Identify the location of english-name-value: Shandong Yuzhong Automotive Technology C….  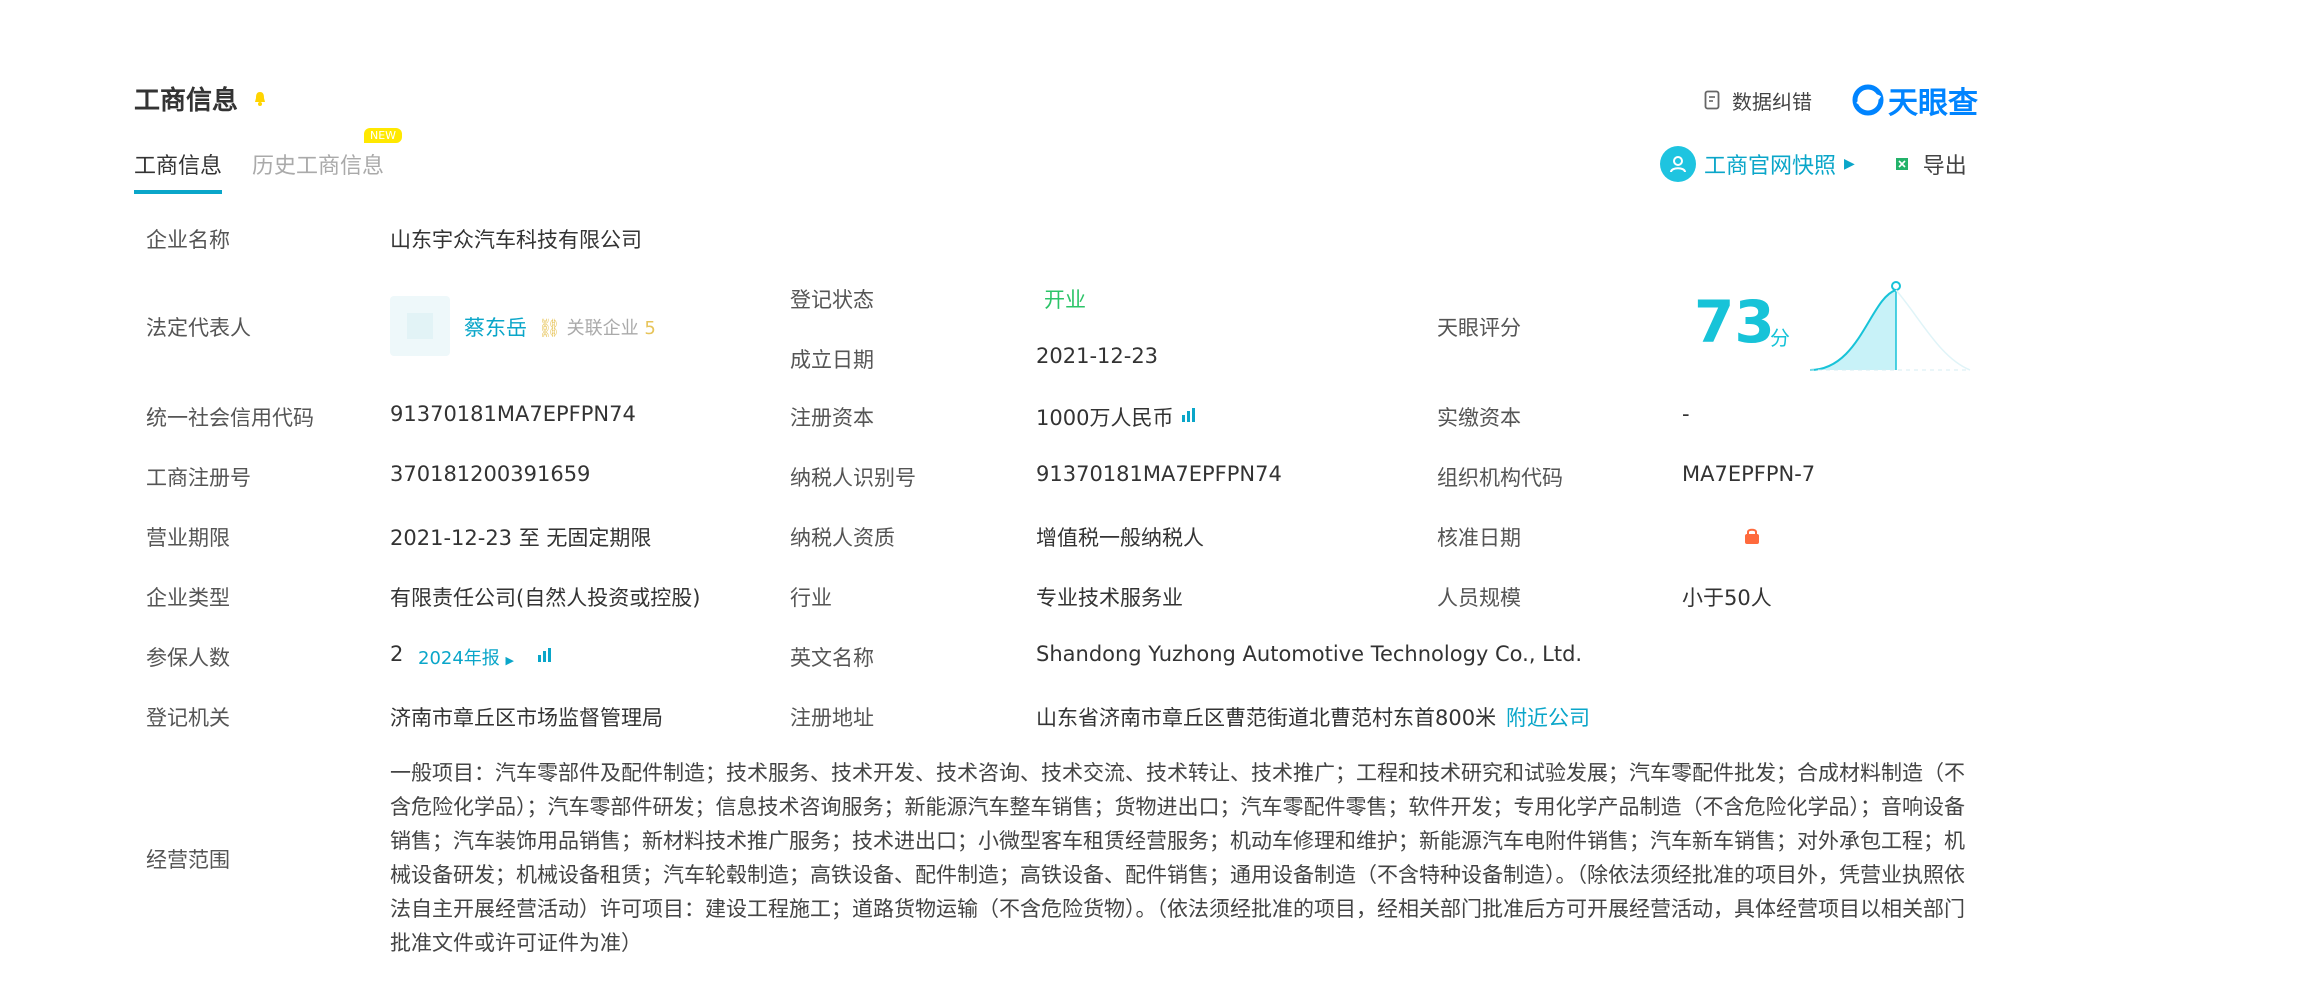
(1309, 654).